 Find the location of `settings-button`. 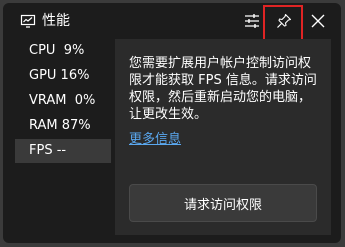

settings-button is located at coordinates (252, 21).